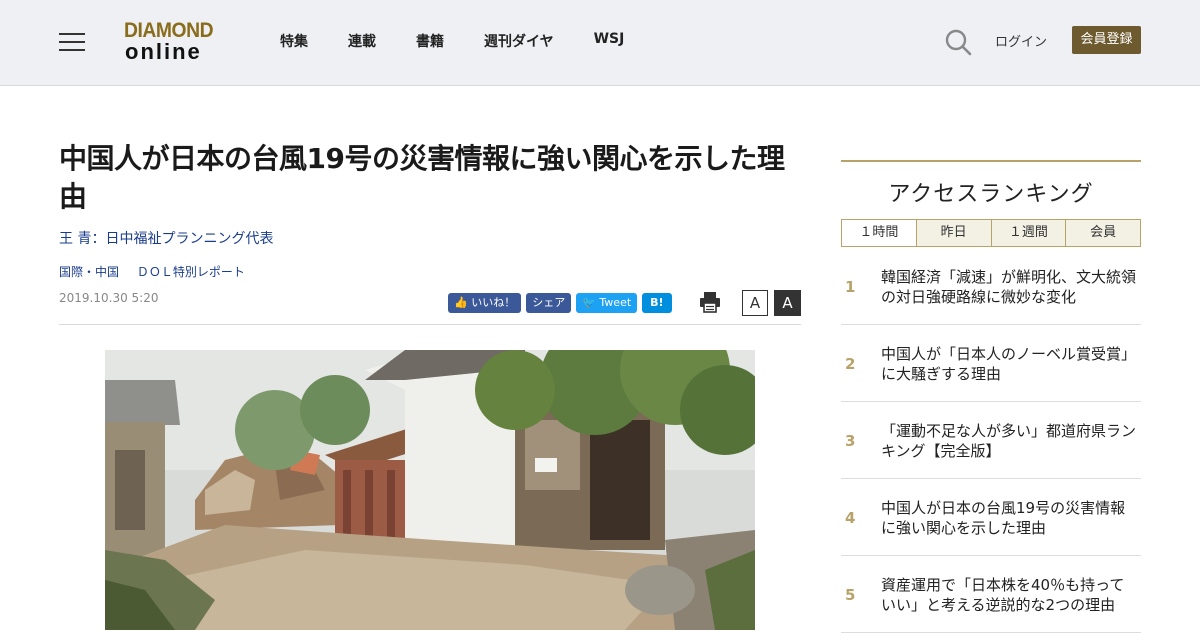  Describe the element at coordinates (850, 286) in the screenshot. I see `rank-number: 1` at that location.